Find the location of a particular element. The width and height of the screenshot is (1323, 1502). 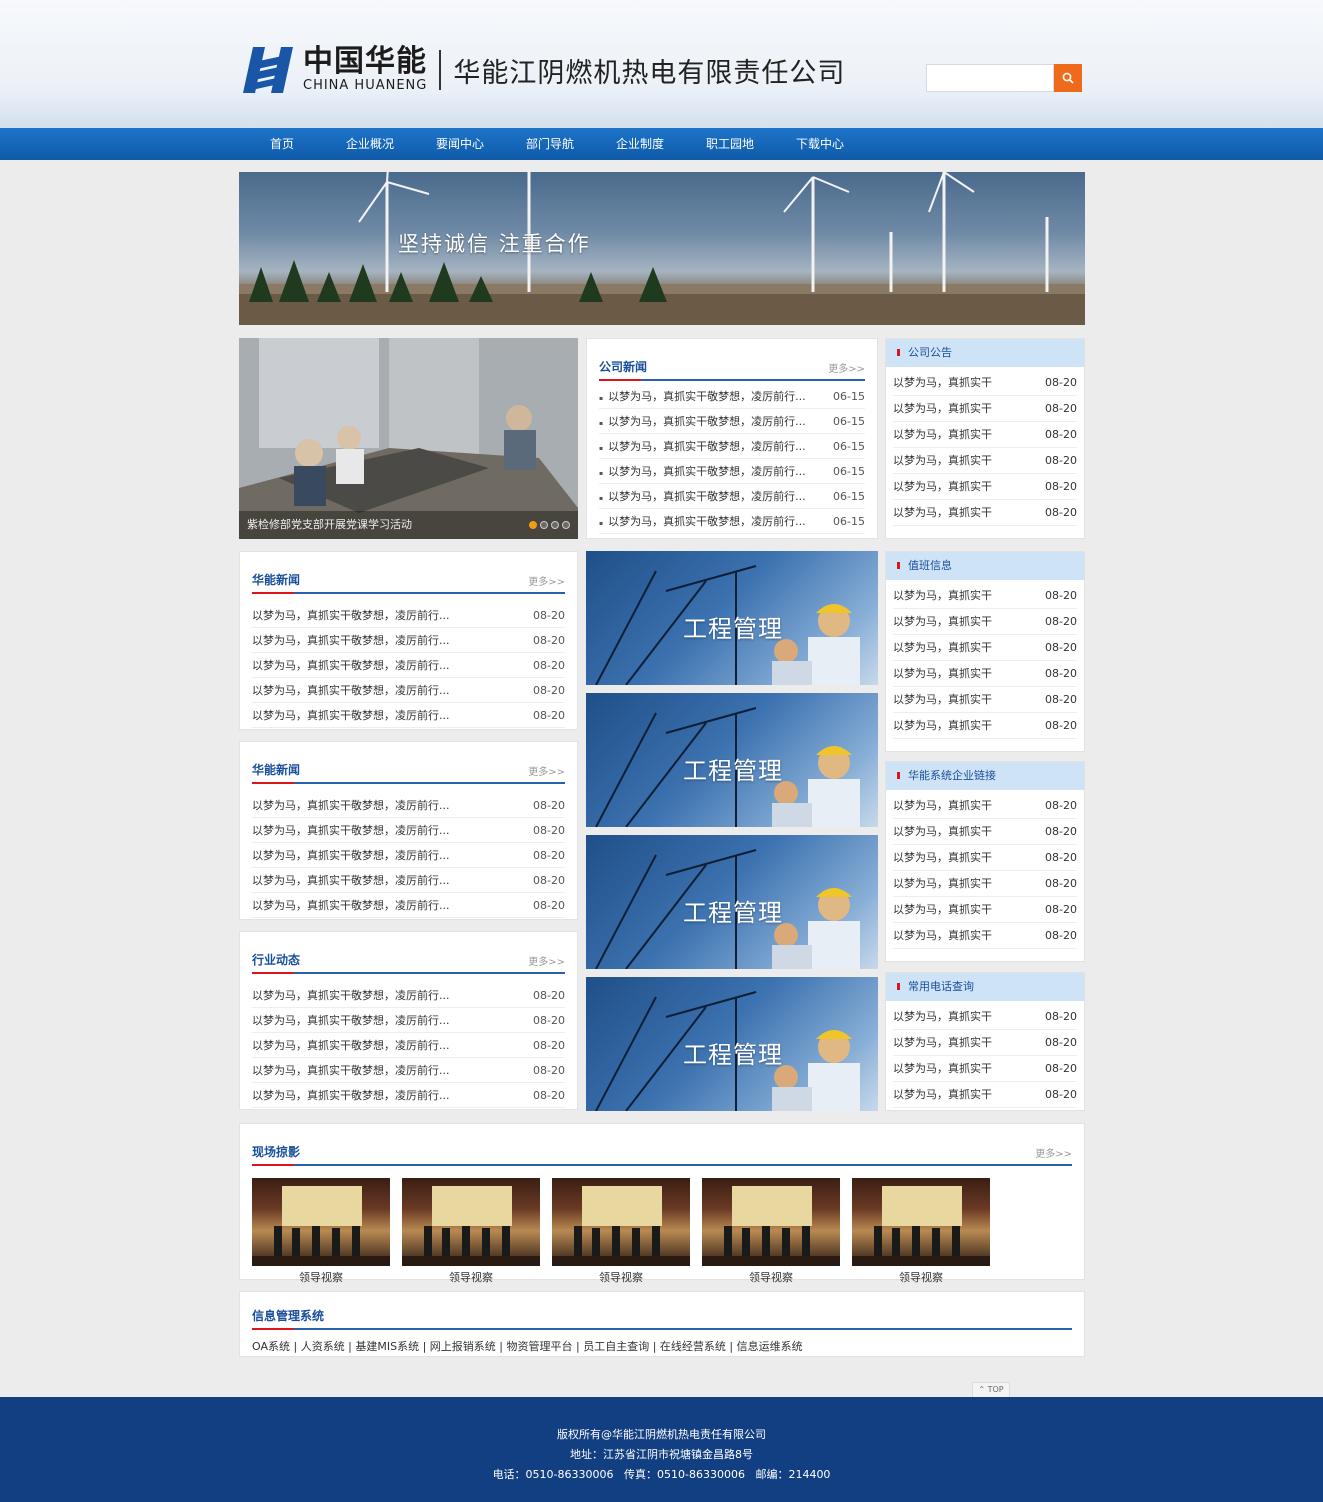

nav-downloads: 下载中心 is located at coordinates (820, 144).